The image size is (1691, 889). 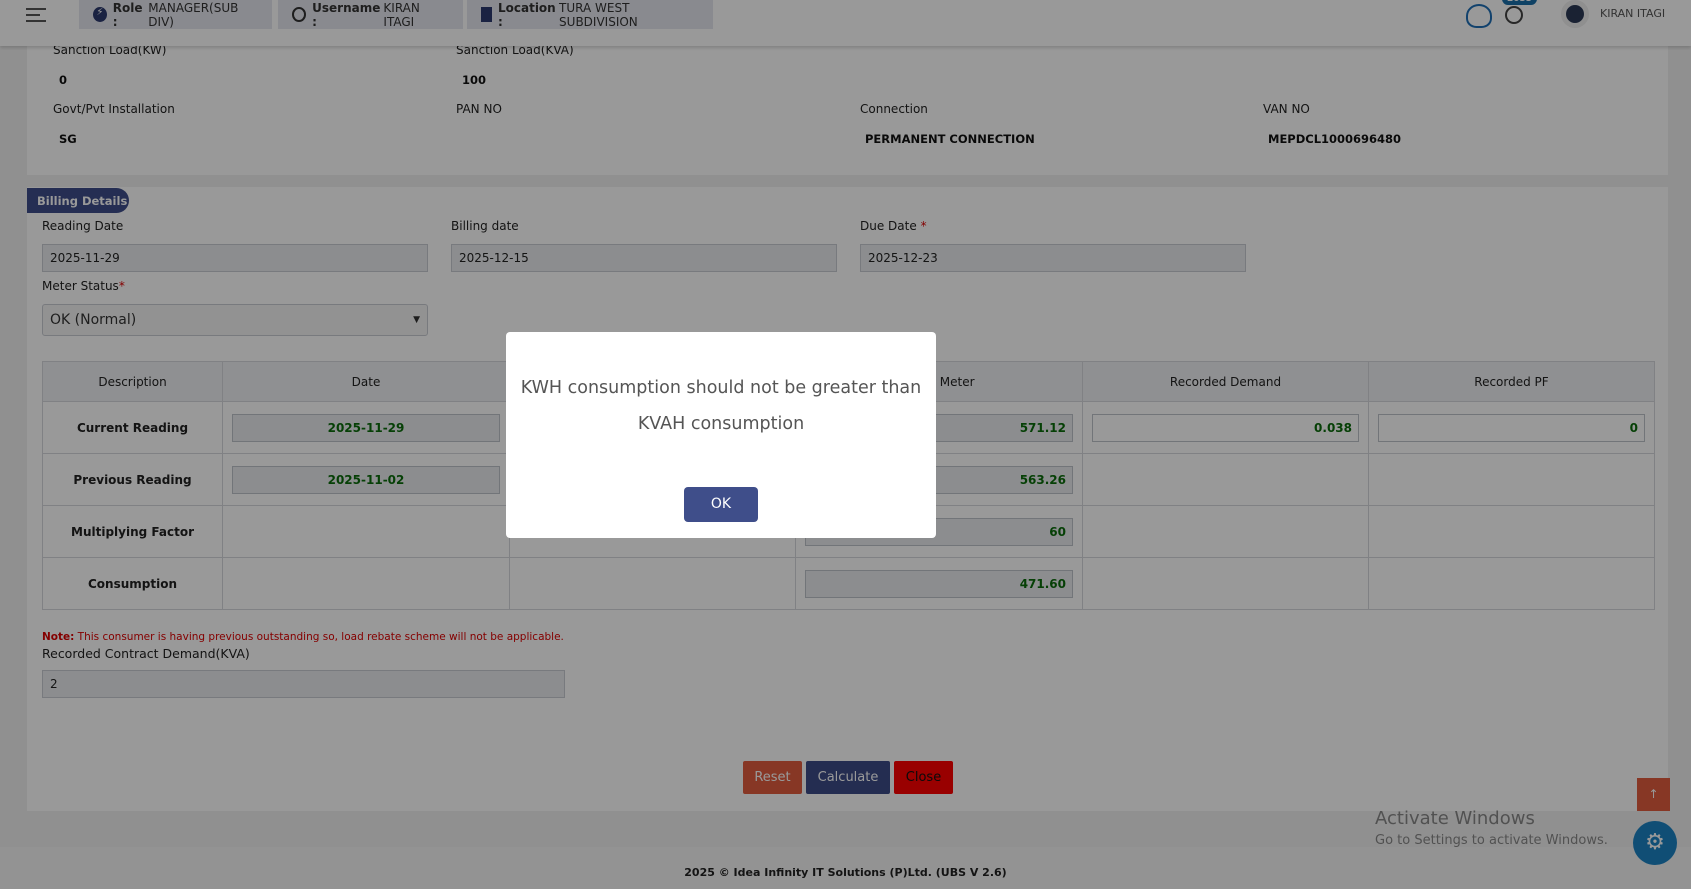 What do you see at coordinates (721, 424) in the screenshot?
I see `alert-message-line2: KVAH consumption` at bounding box center [721, 424].